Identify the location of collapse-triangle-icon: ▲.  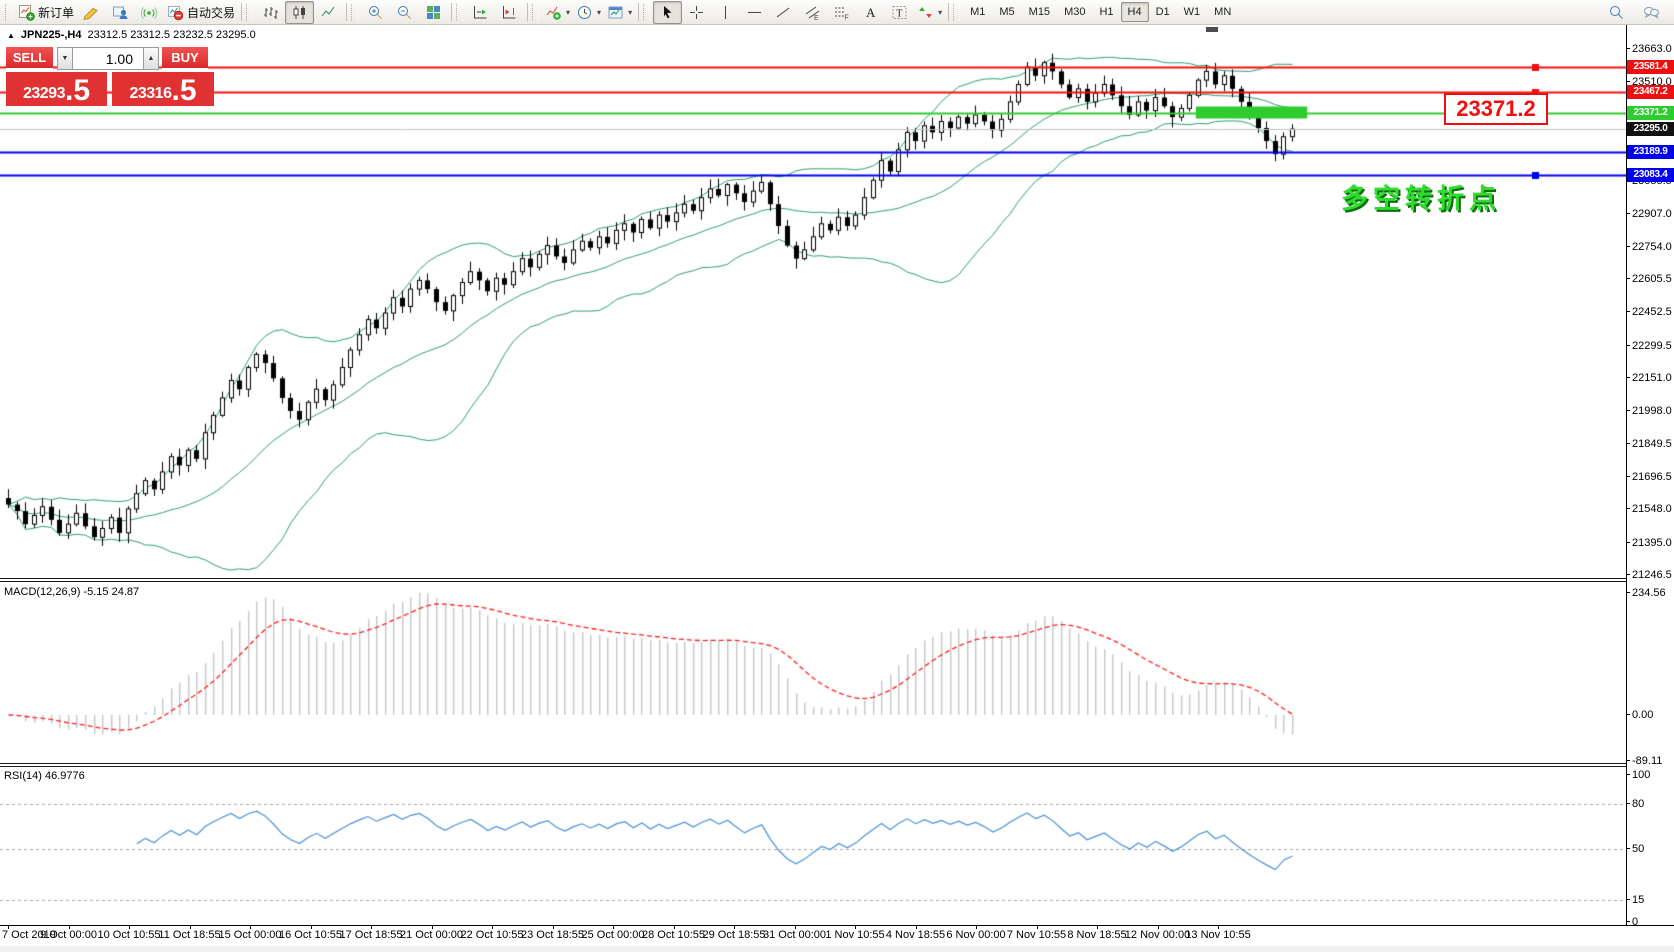
(11, 35).